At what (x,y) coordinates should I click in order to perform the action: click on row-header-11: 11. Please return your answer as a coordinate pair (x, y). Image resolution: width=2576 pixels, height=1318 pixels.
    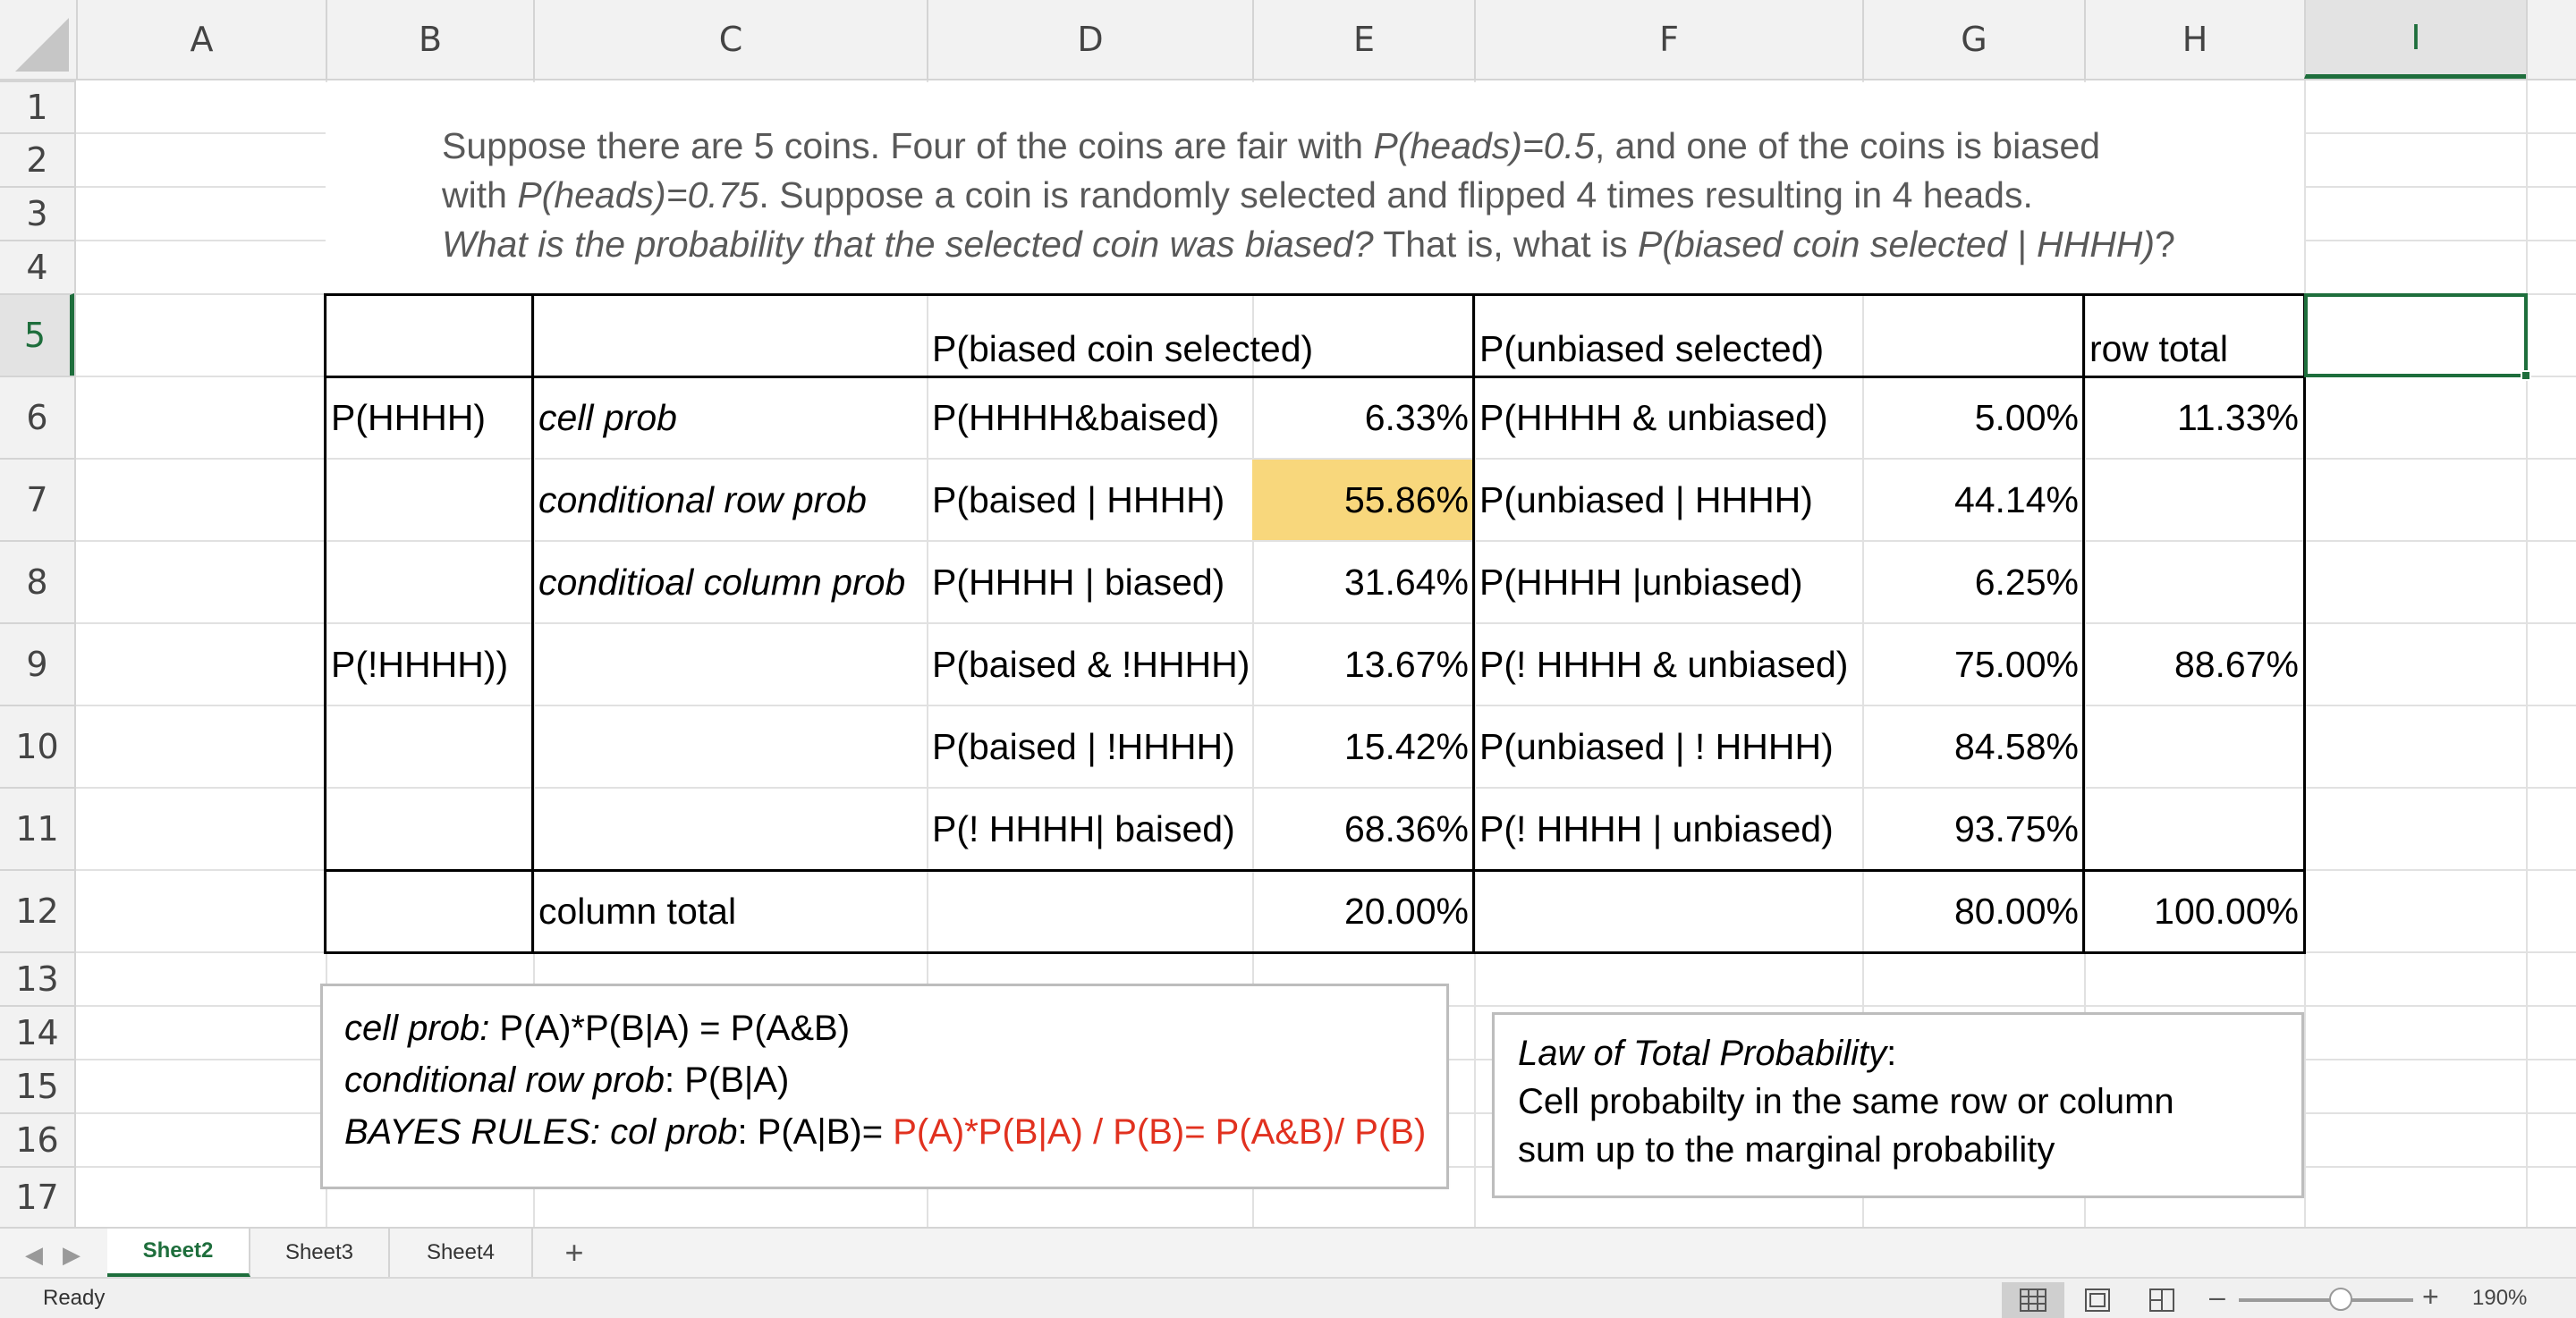
    Looking at the image, I should click on (37, 828).